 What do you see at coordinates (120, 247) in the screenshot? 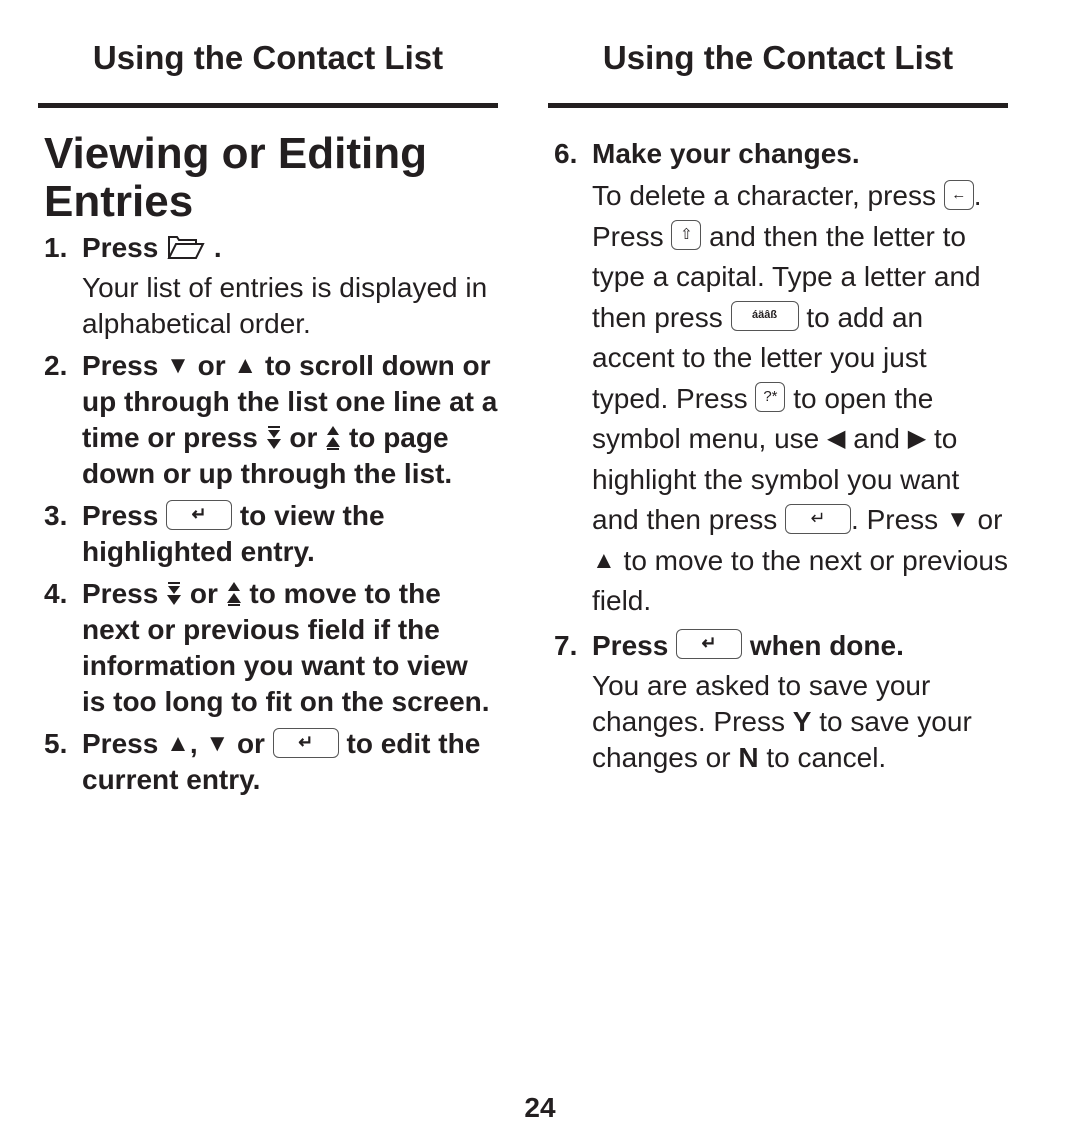
I see `step-lead-text: Press` at bounding box center [120, 247].